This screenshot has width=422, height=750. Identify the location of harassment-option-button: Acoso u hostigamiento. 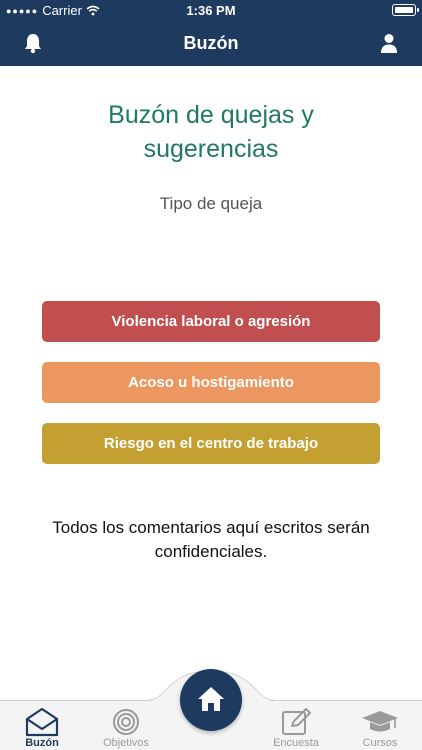
(211, 382).